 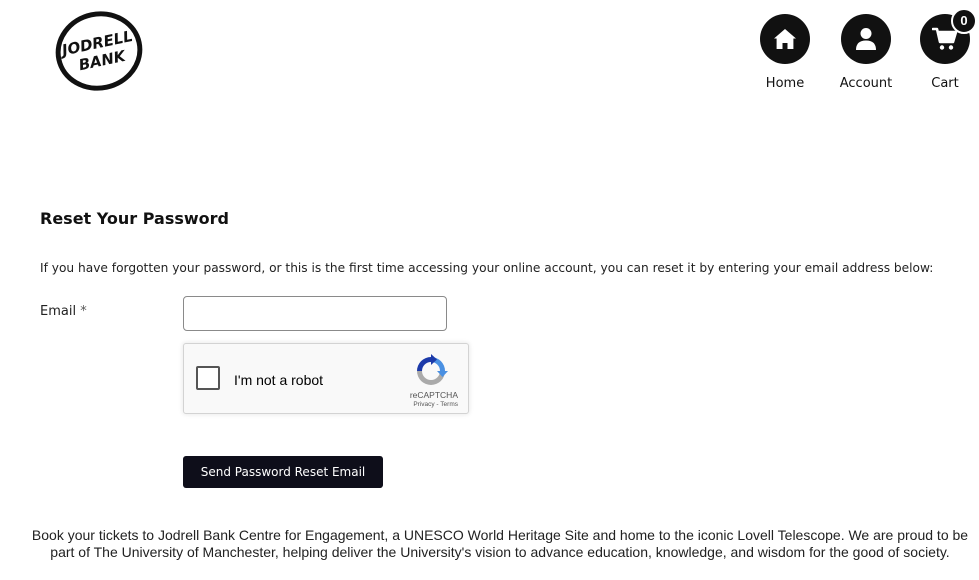 I want to click on account-button, so click(x=866, y=39).